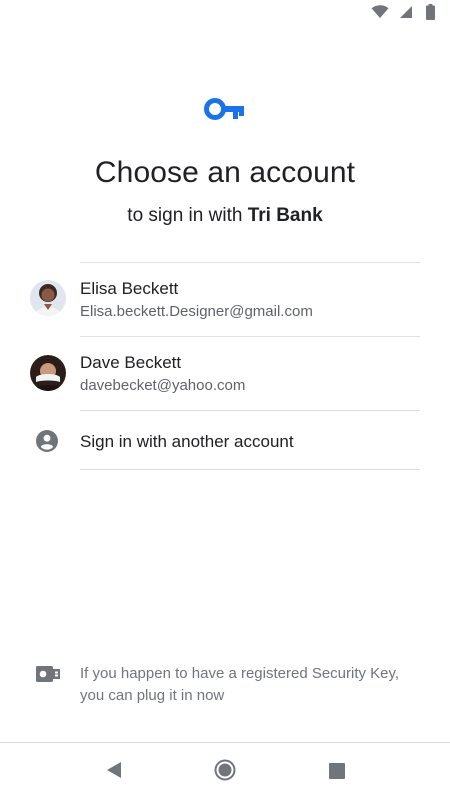  What do you see at coordinates (129, 288) in the screenshot?
I see `account-name: Elisa Beckett` at bounding box center [129, 288].